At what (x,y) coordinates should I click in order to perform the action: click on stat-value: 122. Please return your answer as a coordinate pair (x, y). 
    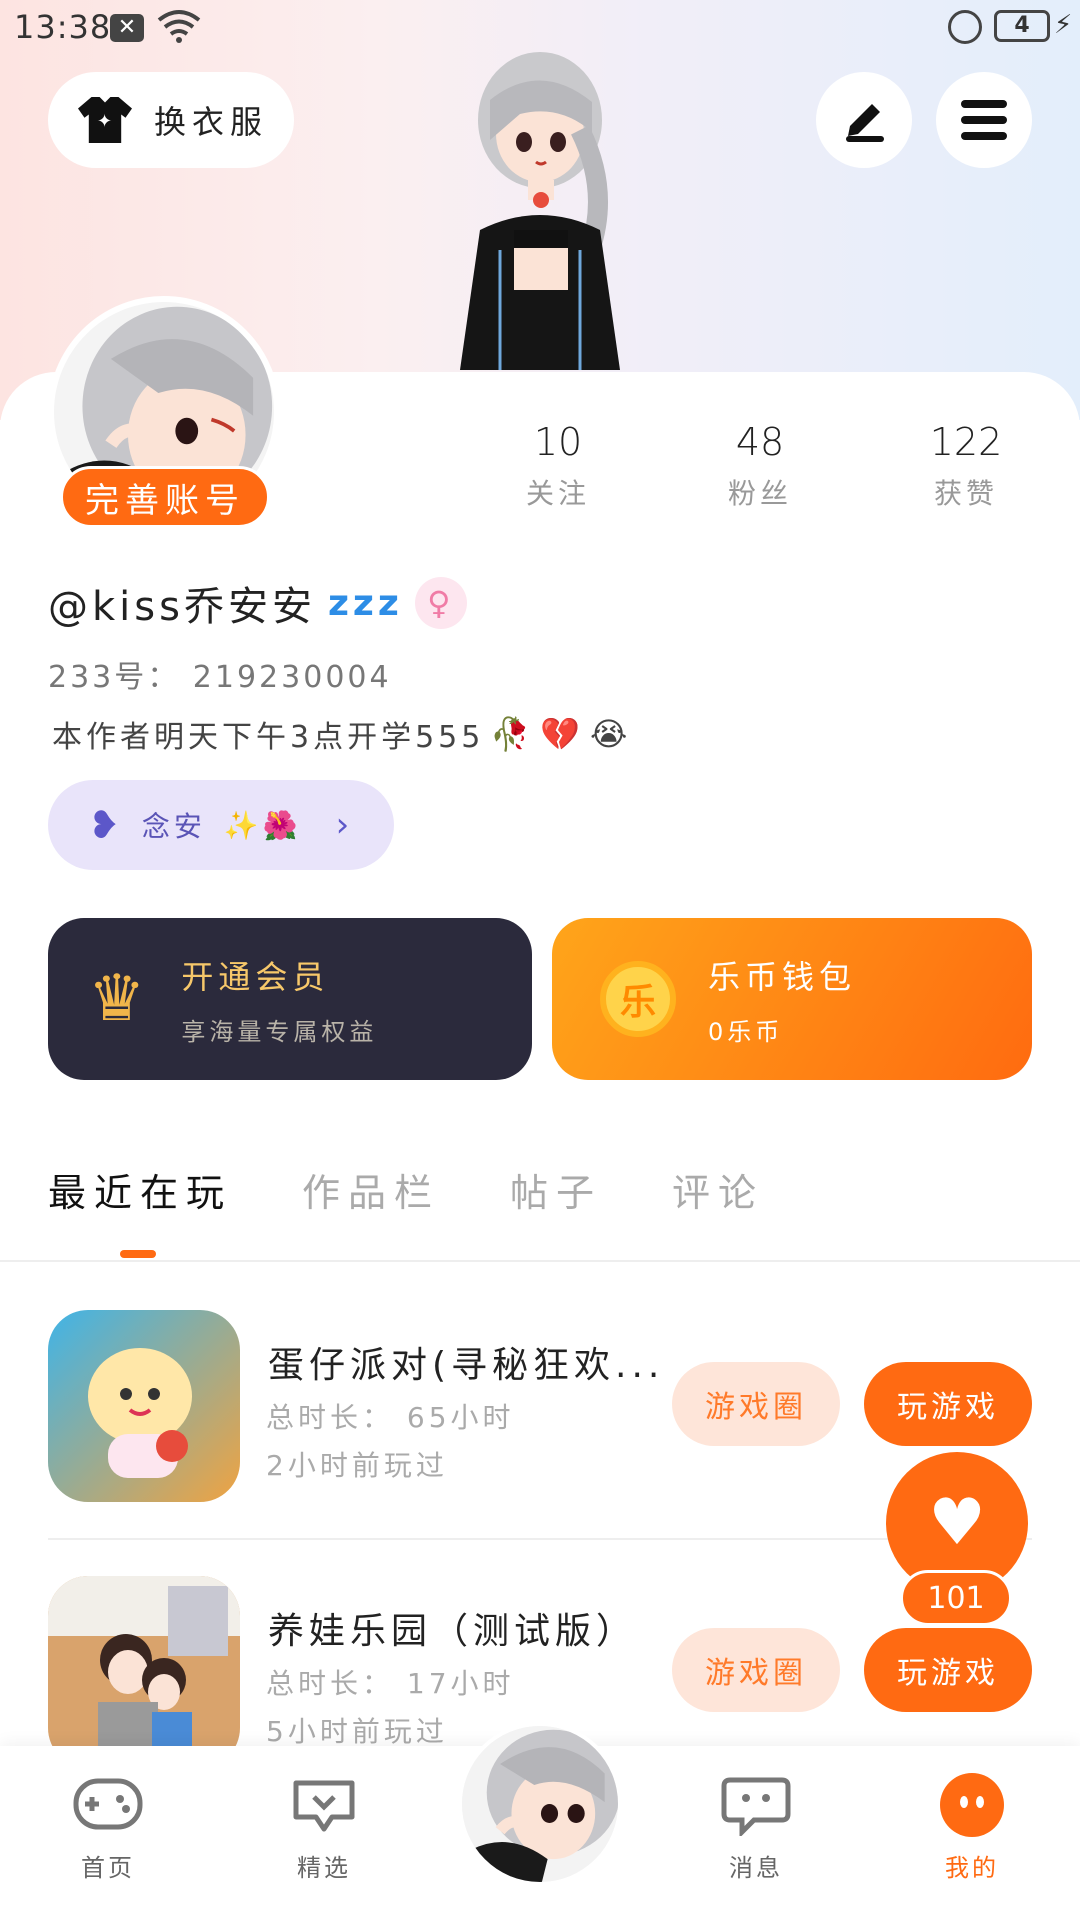
    Looking at the image, I should click on (966, 442).